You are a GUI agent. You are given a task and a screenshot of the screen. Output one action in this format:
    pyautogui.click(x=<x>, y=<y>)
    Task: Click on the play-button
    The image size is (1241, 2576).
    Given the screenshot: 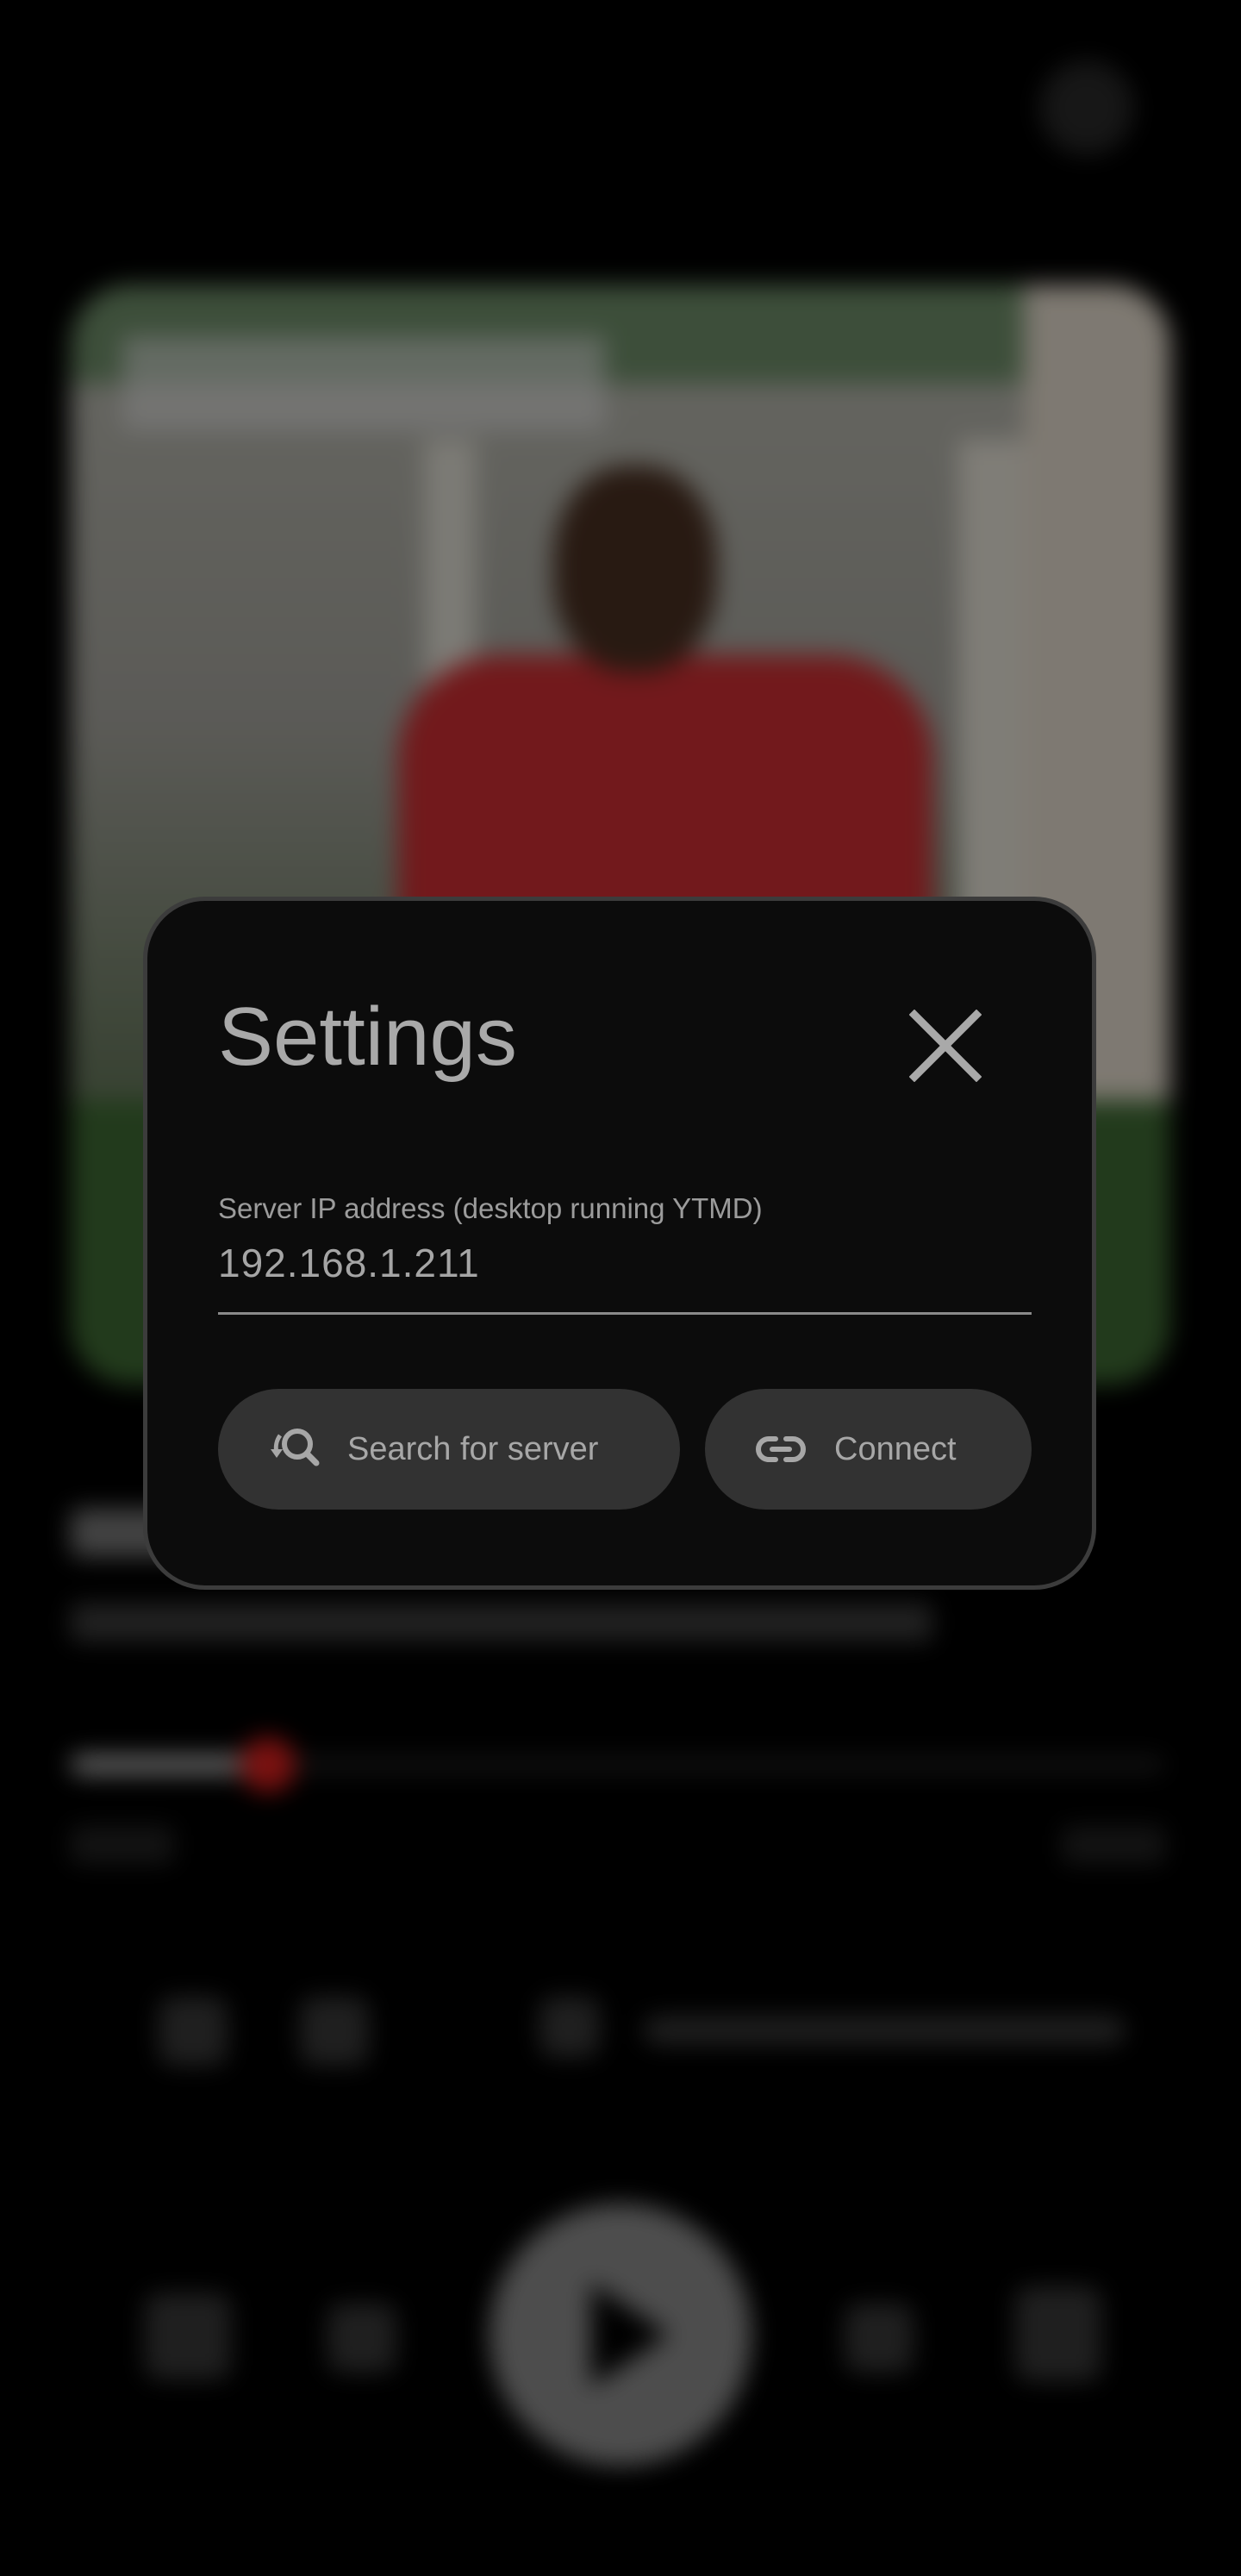 What is the action you would take?
    pyautogui.click(x=620, y=2335)
    